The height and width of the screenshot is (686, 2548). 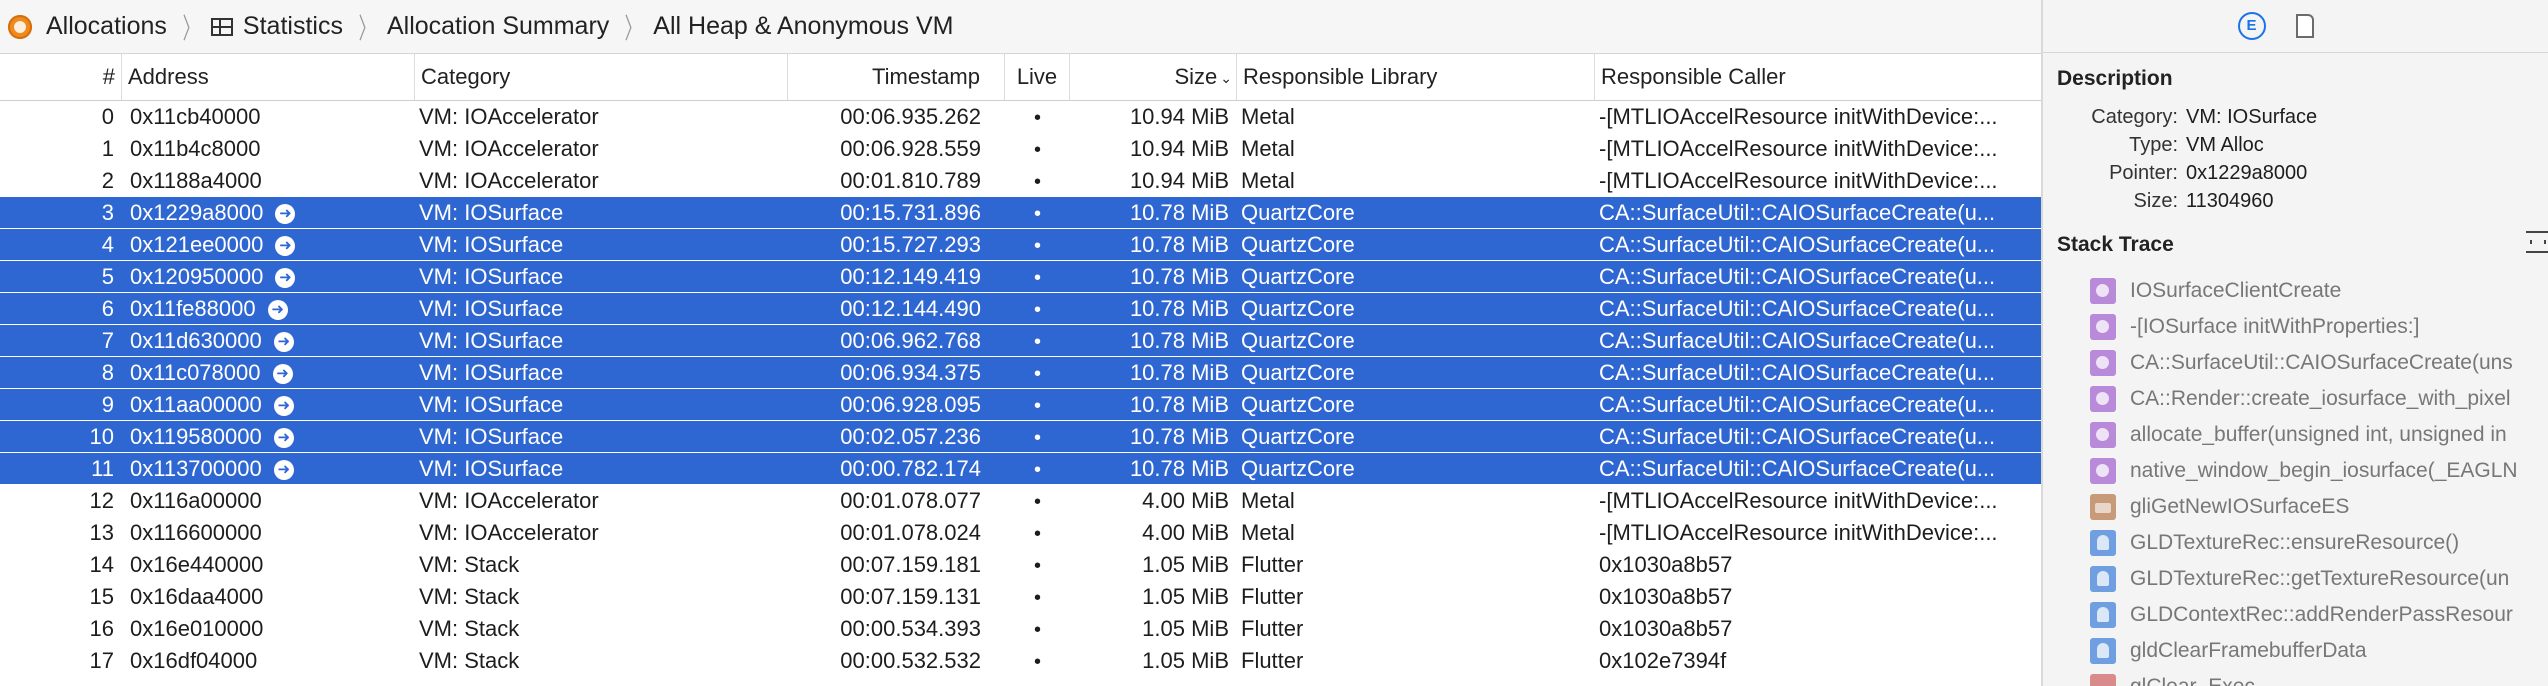 I want to click on cell-library: Flutter, so click(x=1416, y=661).